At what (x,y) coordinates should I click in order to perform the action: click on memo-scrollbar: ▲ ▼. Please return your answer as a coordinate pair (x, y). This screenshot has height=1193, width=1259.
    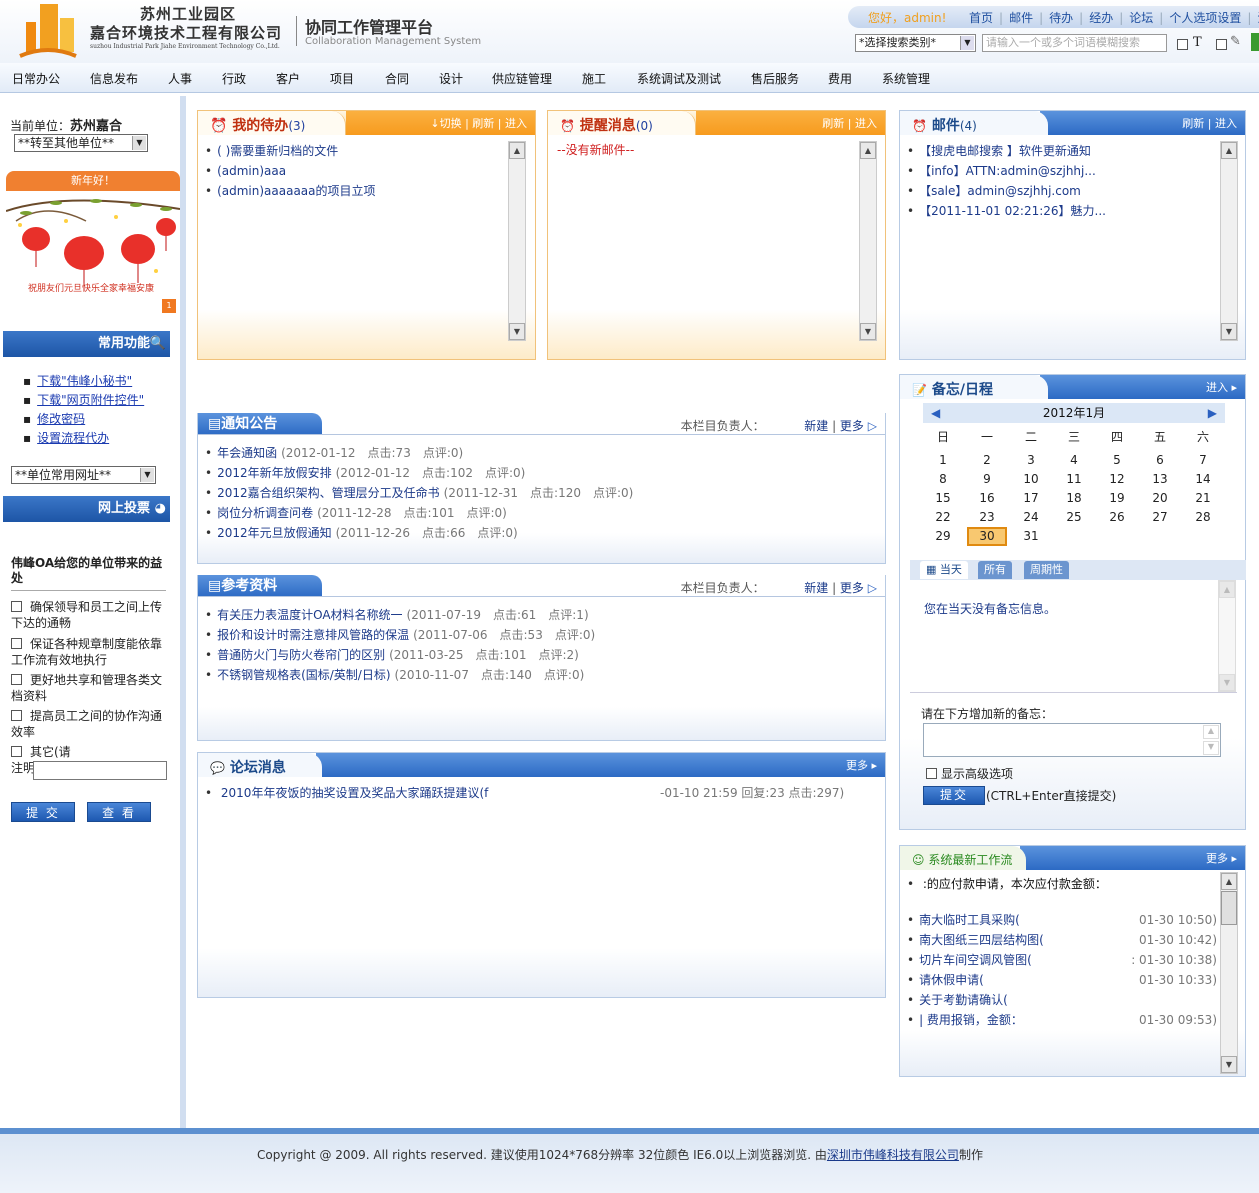
    Looking at the image, I should click on (1227, 636).